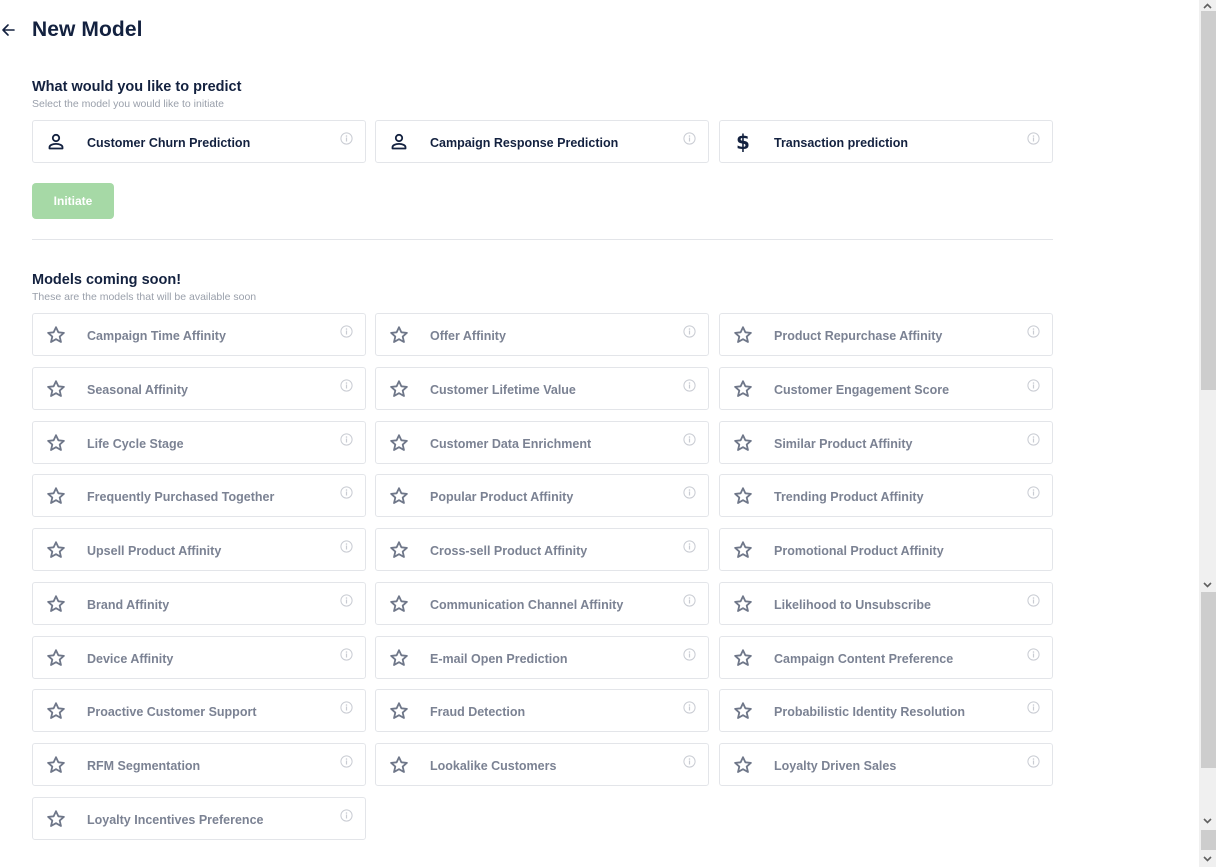  I want to click on model-card-label: Customer Lifetime Value, so click(503, 390).